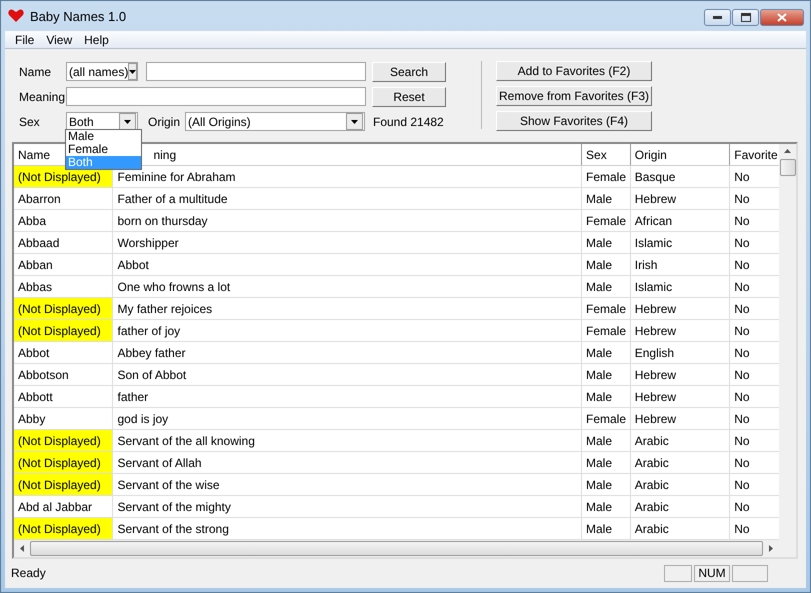 The image size is (811, 593). Describe the element at coordinates (347, 353) in the screenshot. I see `table-cell: Abbey father` at that location.